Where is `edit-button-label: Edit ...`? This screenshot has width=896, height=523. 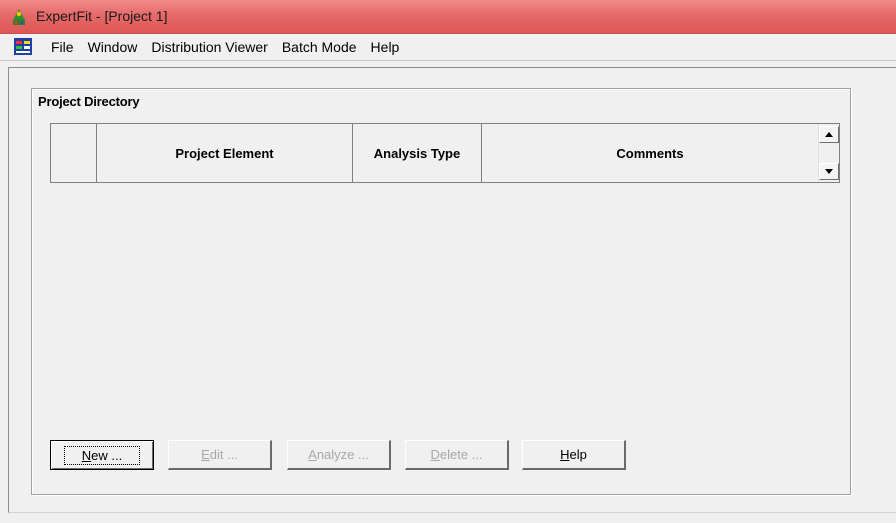 edit-button-label: Edit ... is located at coordinates (219, 454).